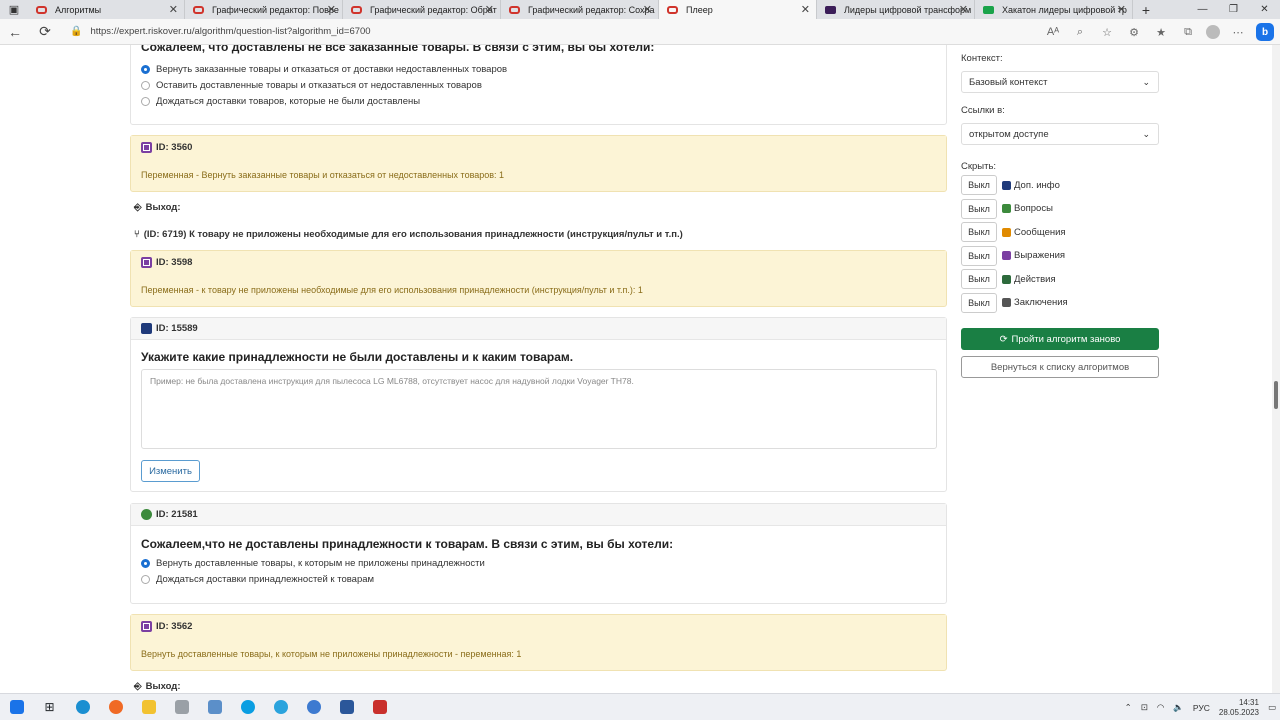 The width and height of the screenshot is (1280, 721). What do you see at coordinates (148, 707) in the screenshot?
I see `explorer-icon` at bounding box center [148, 707].